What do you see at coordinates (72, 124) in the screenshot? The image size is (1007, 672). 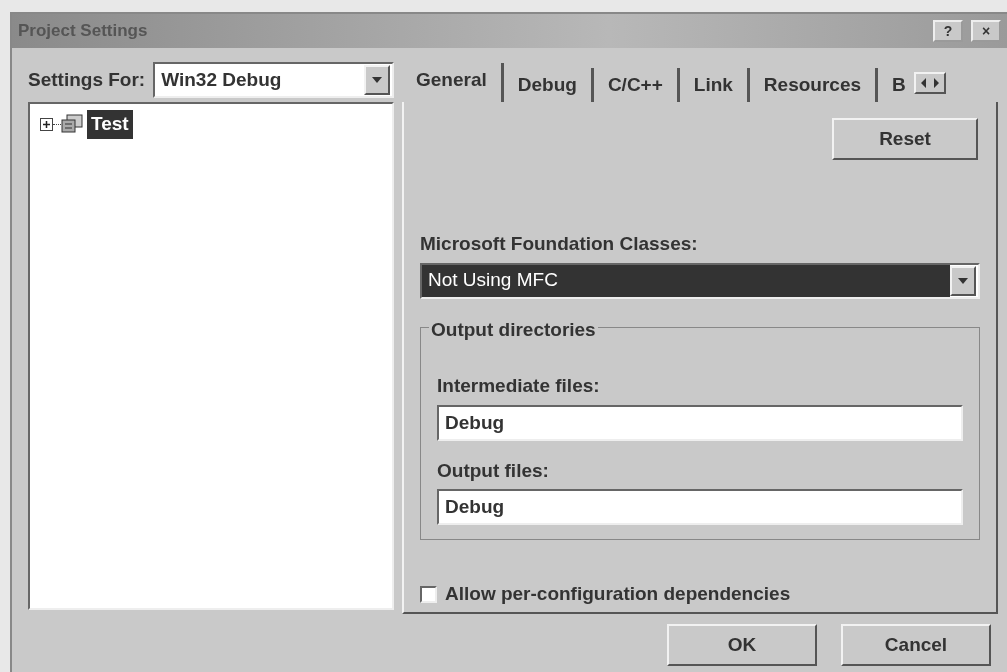 I see `project-icon` at bounding box center [72, 124].